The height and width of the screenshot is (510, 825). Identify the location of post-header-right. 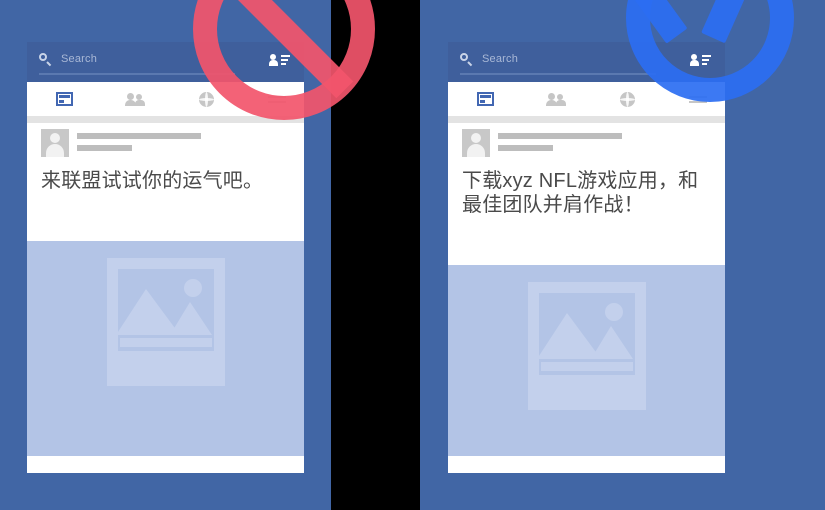
(586, 143).